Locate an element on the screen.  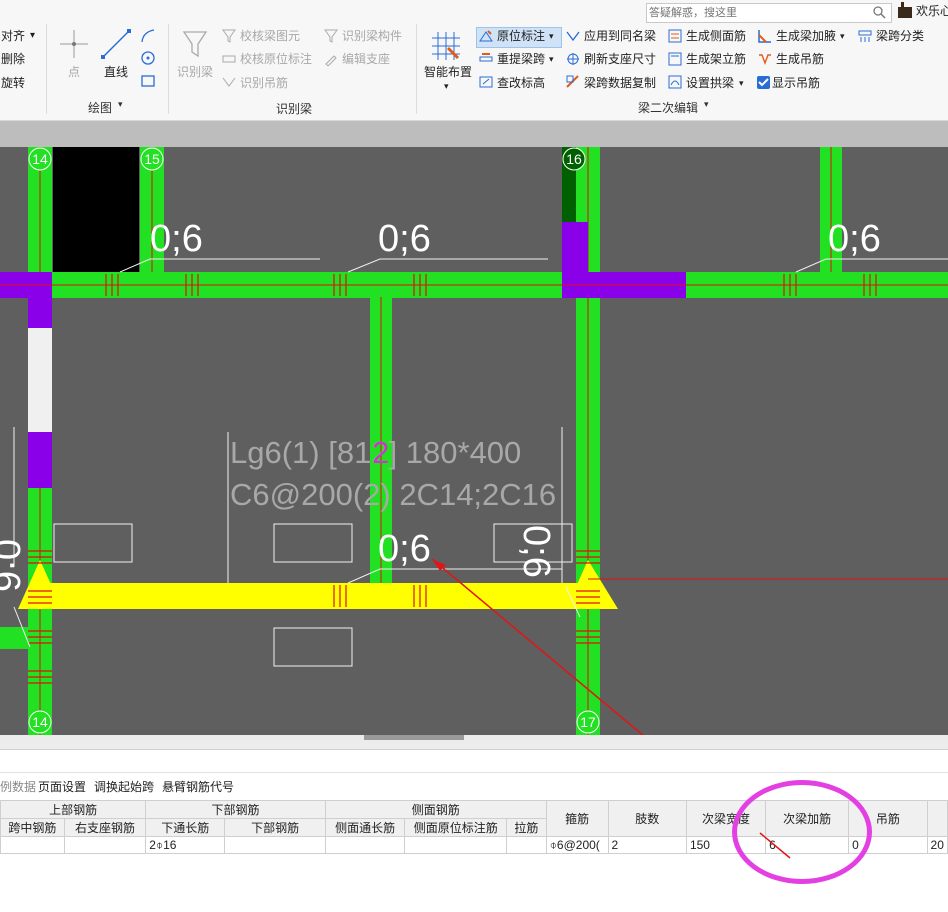
re-extract-span-dropdown-icon: ▾ is located at coordinates (551, 59).